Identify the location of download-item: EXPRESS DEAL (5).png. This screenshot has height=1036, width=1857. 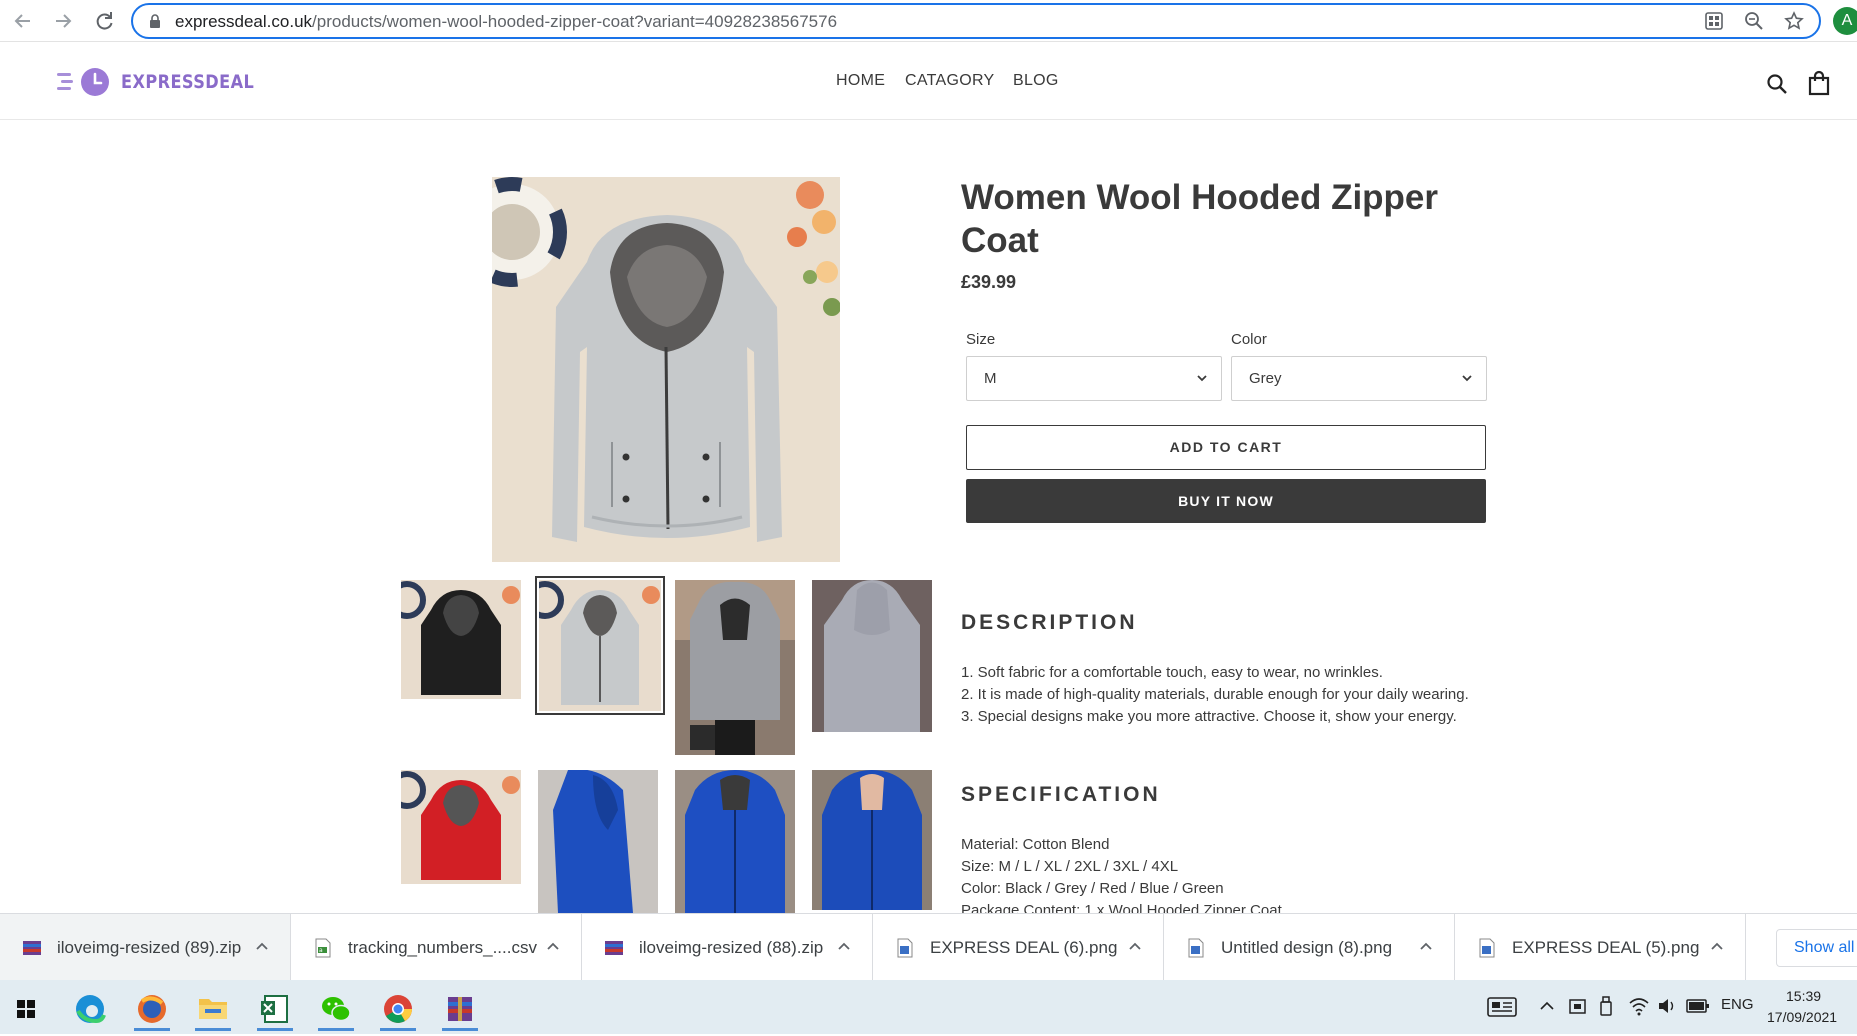
(1600, 947).